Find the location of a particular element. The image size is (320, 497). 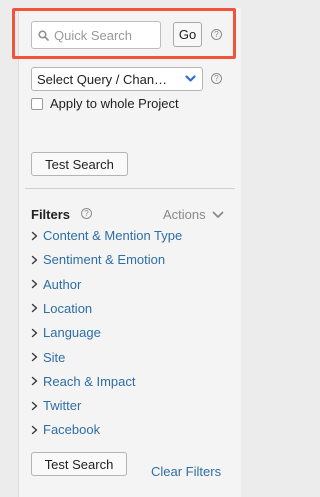

filter-item-label: Reach & Impact is located at coordinates (89, 381).